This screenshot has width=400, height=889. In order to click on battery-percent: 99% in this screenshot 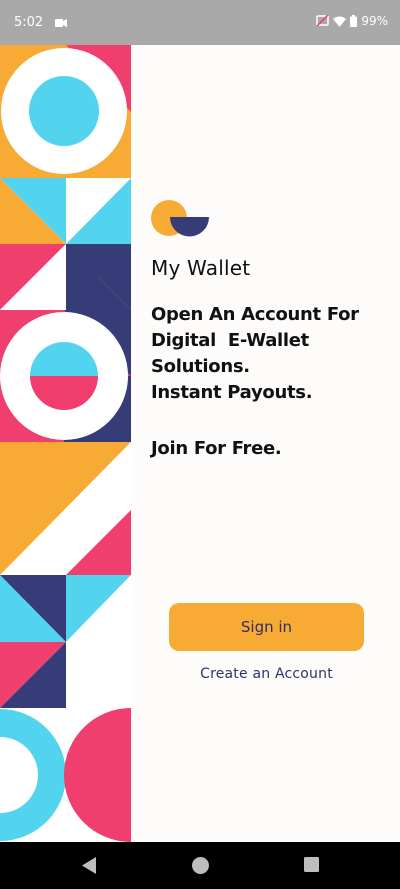, I will do `click(374, 21)`.